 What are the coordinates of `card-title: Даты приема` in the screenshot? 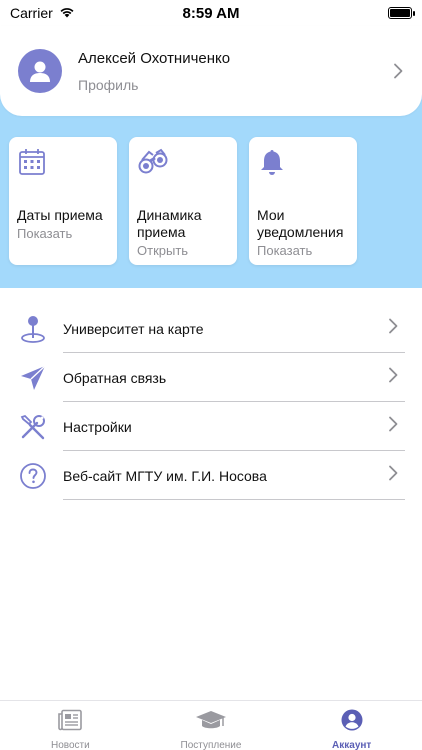 It's located at (60, 215).